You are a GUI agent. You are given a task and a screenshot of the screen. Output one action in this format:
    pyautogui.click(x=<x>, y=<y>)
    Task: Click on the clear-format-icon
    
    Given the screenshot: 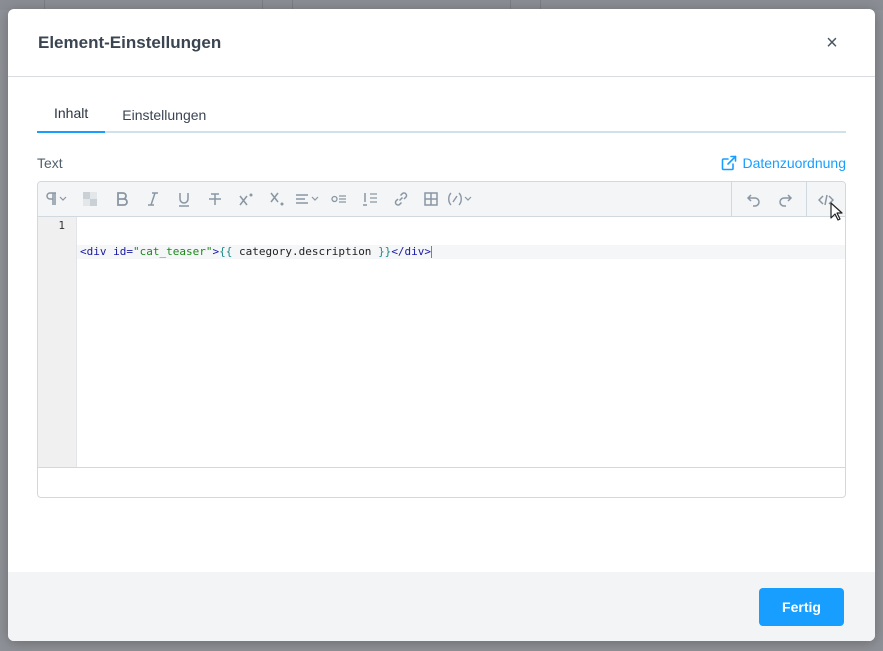 What is the action you would take?
    pyautogui.click(x=90, y=199)
    